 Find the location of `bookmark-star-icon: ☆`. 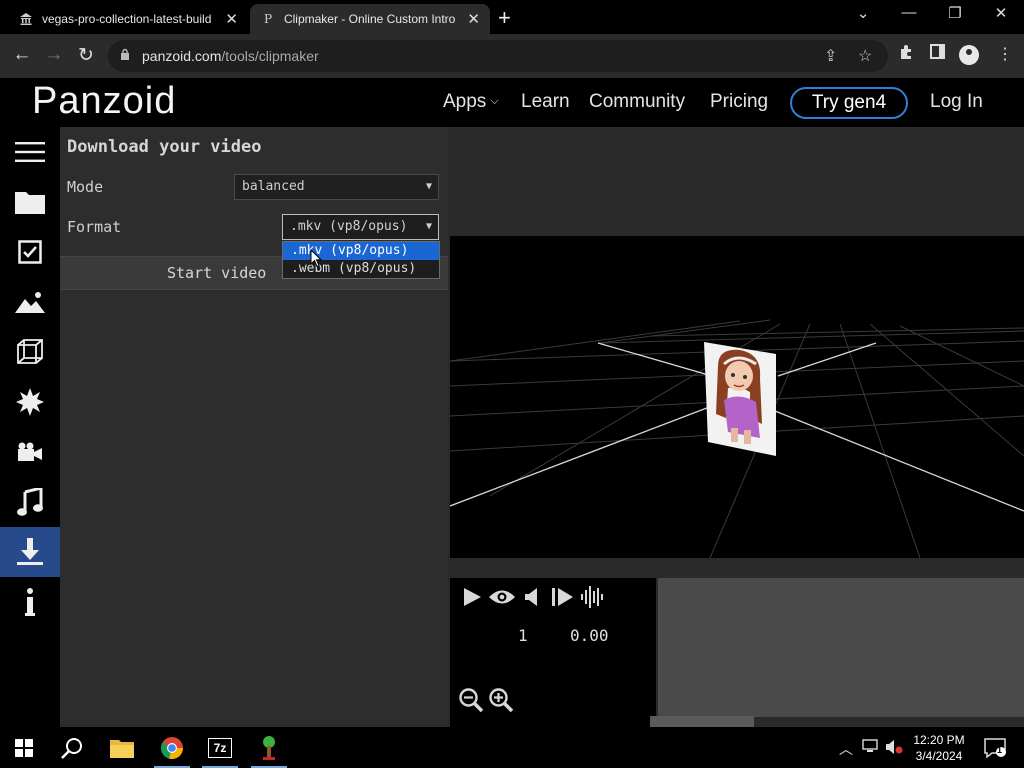

bookmark-star-icon: ☆ is located at coordinates (865, 56).